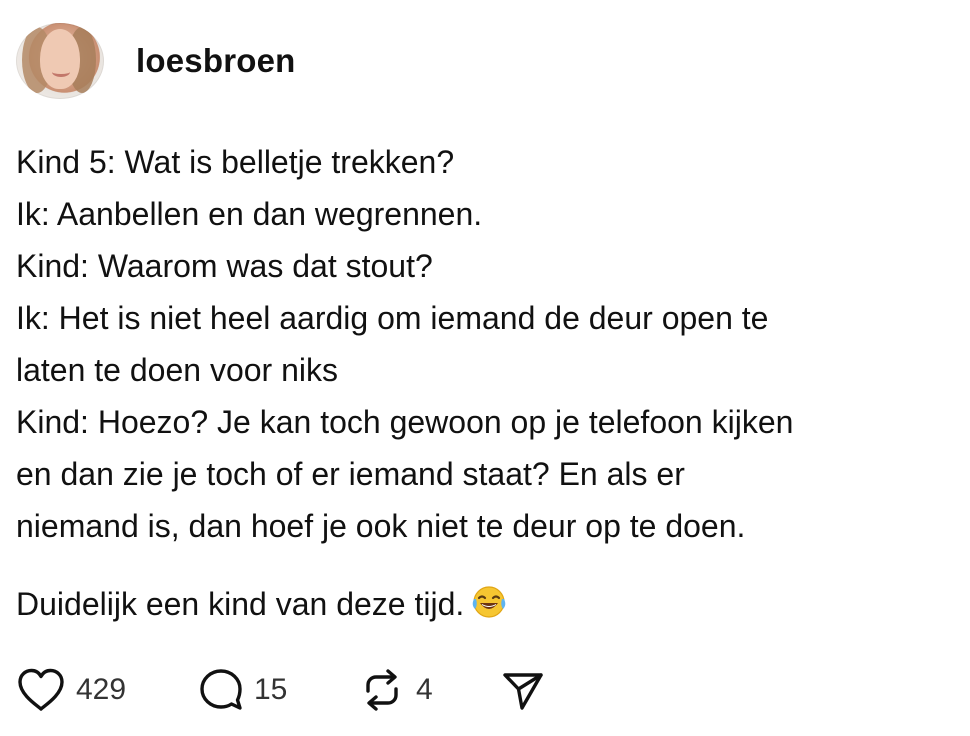 This screenshot has height=736, width=970. What do you see at coordinates (235, 162) in the screenshot?
I see `post-line: Kind 5: Wat is belletje trekken?` at bounding box center [235, 162].